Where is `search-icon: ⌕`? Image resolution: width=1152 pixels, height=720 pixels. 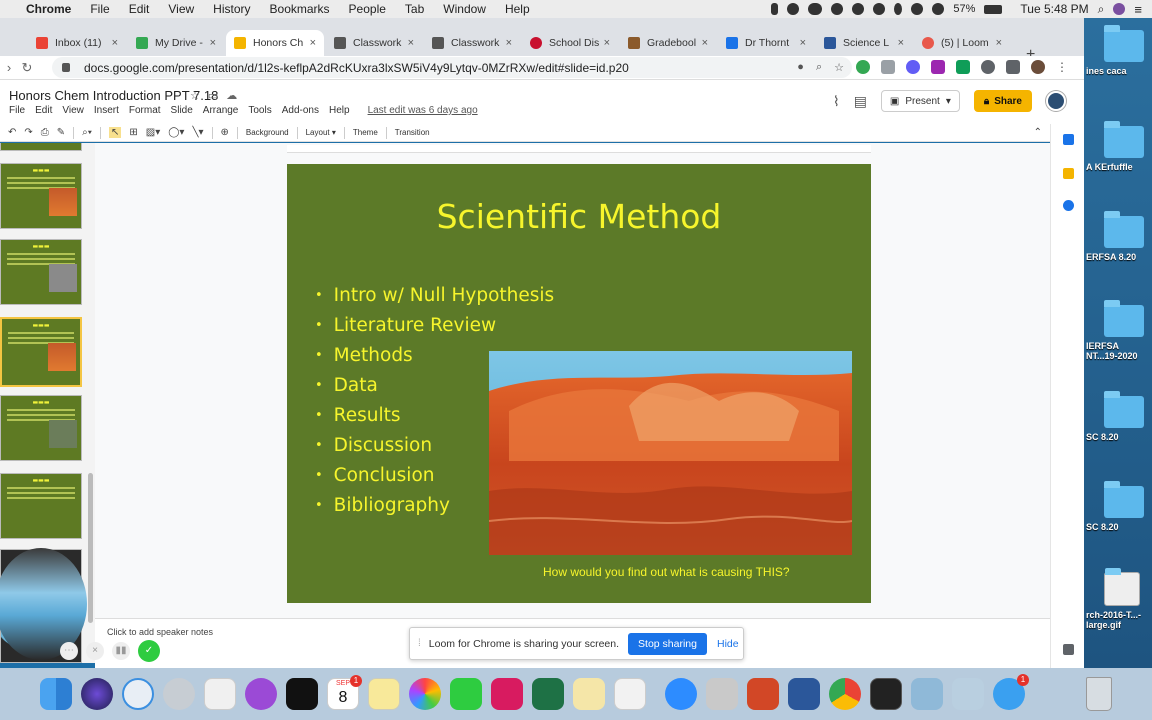 search-icon: ⌕ is located at coordinates (1101, 9).